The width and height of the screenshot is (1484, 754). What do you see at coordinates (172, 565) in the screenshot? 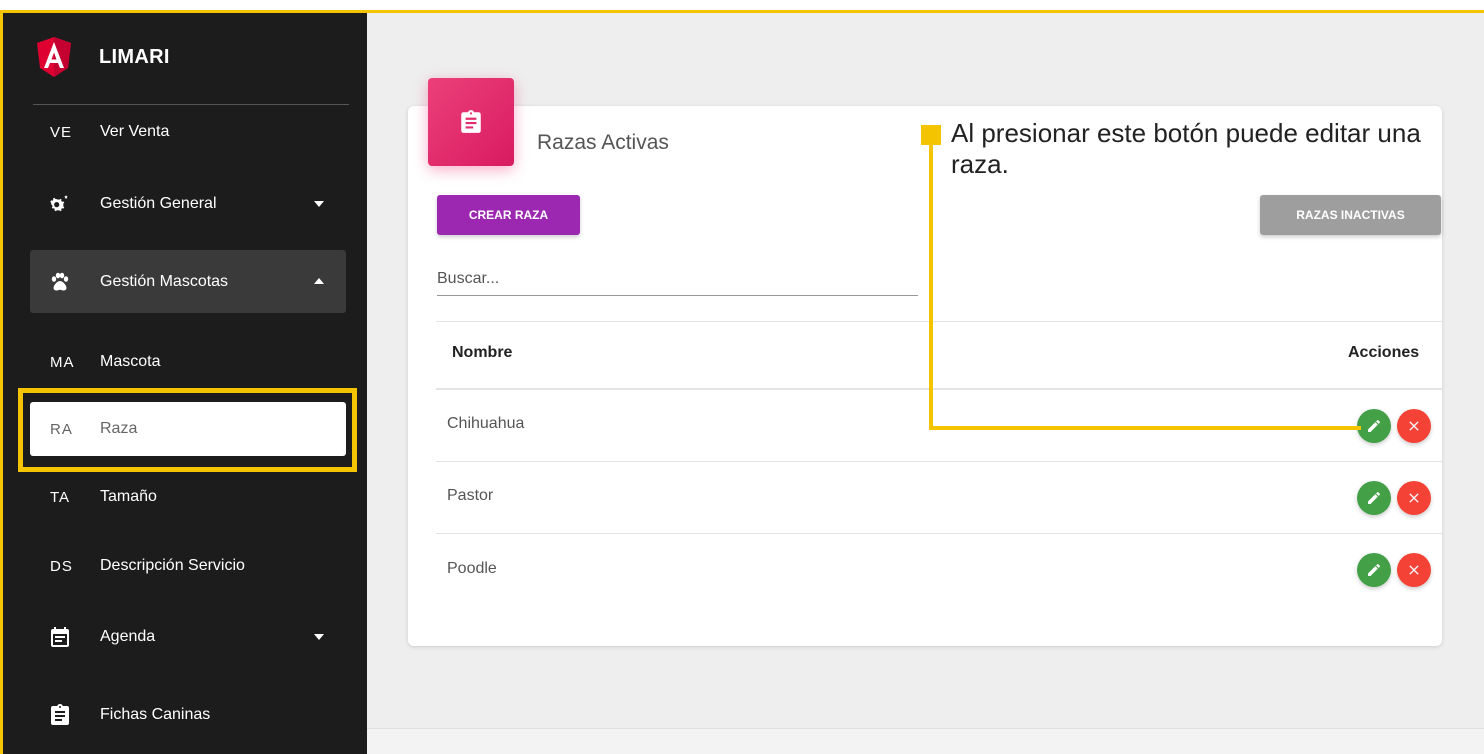
I see `sidebar-item-label: Descripción Servicio` at bounding box center [172, 565].